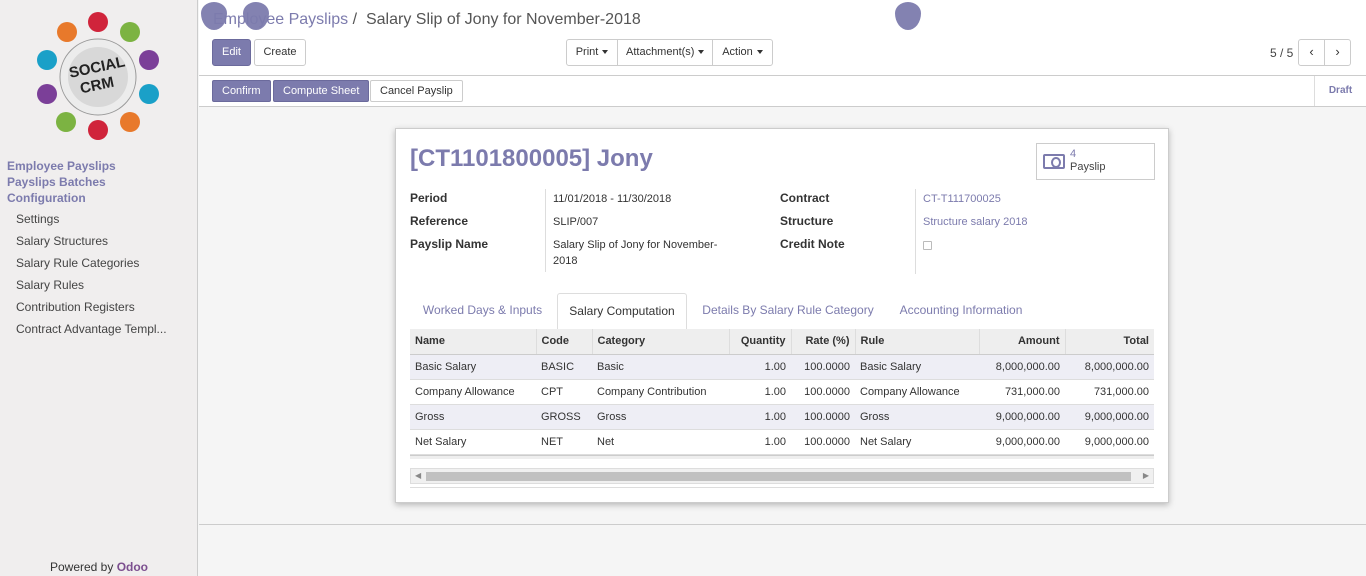 The width and height of the screenshot is (1366, 576). What do you see at coordinates (1022, 392) in the screenshot?
I see `cell-amount: 731,000.00` at bounding box center [1022, 392].